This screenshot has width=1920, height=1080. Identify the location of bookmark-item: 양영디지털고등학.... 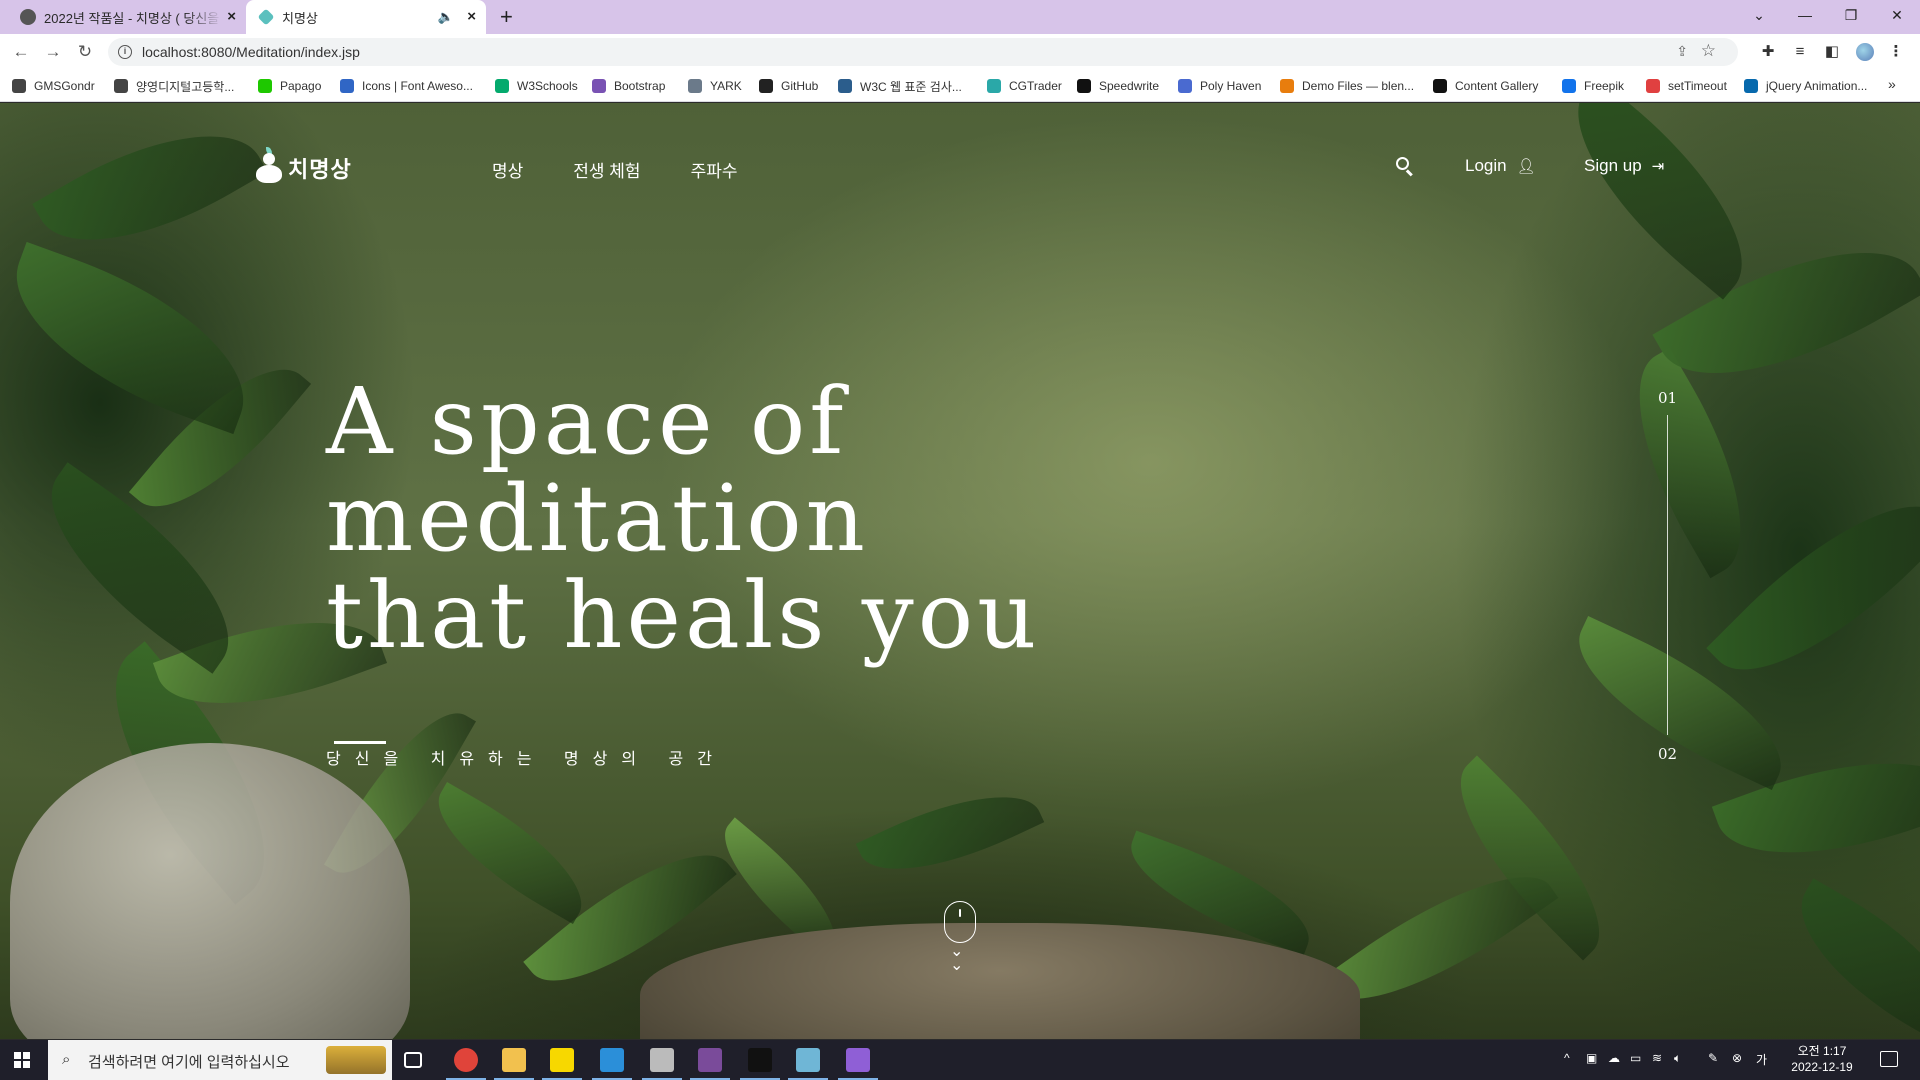
(174, 86).